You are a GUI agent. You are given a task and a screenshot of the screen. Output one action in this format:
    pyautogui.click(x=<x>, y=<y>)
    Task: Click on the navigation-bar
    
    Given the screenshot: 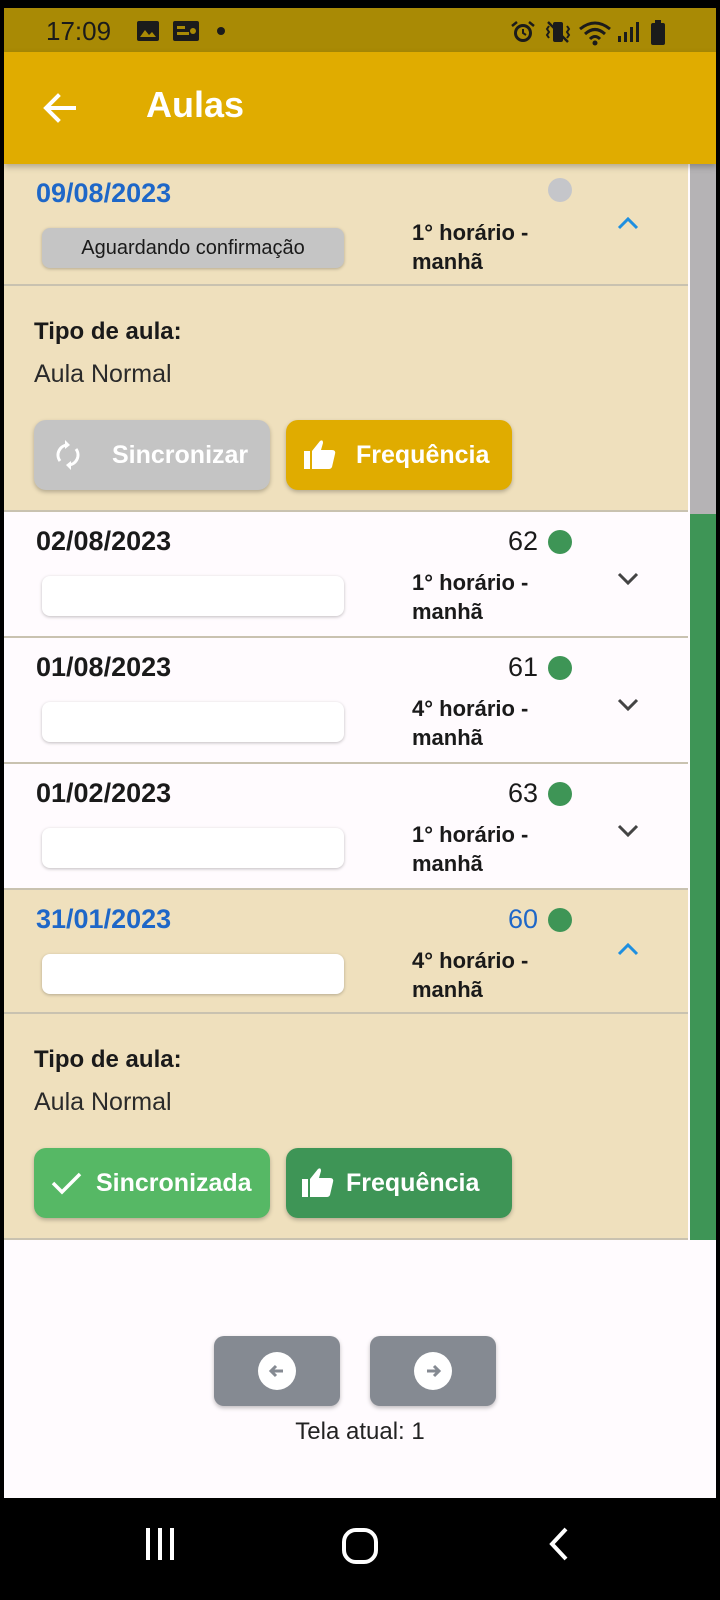 What is the action you would take?
    pyautogui.click(x=360, y=1549)
    